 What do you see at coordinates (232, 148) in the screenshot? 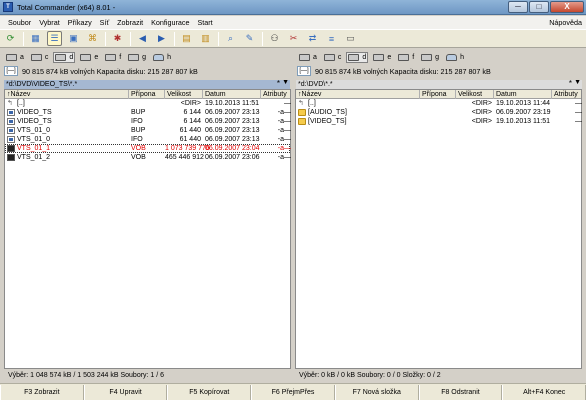
I see `file-date: 06.09.2007 23:04` at bounding box center [232, 148].